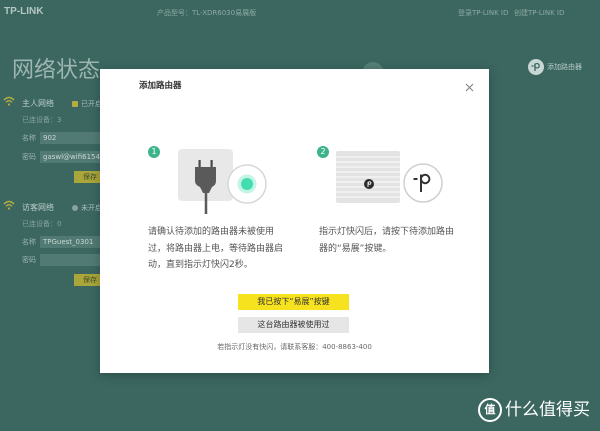 The image size is (600, 431). I want to click on page-title: 网络状态, so click(56, 70).